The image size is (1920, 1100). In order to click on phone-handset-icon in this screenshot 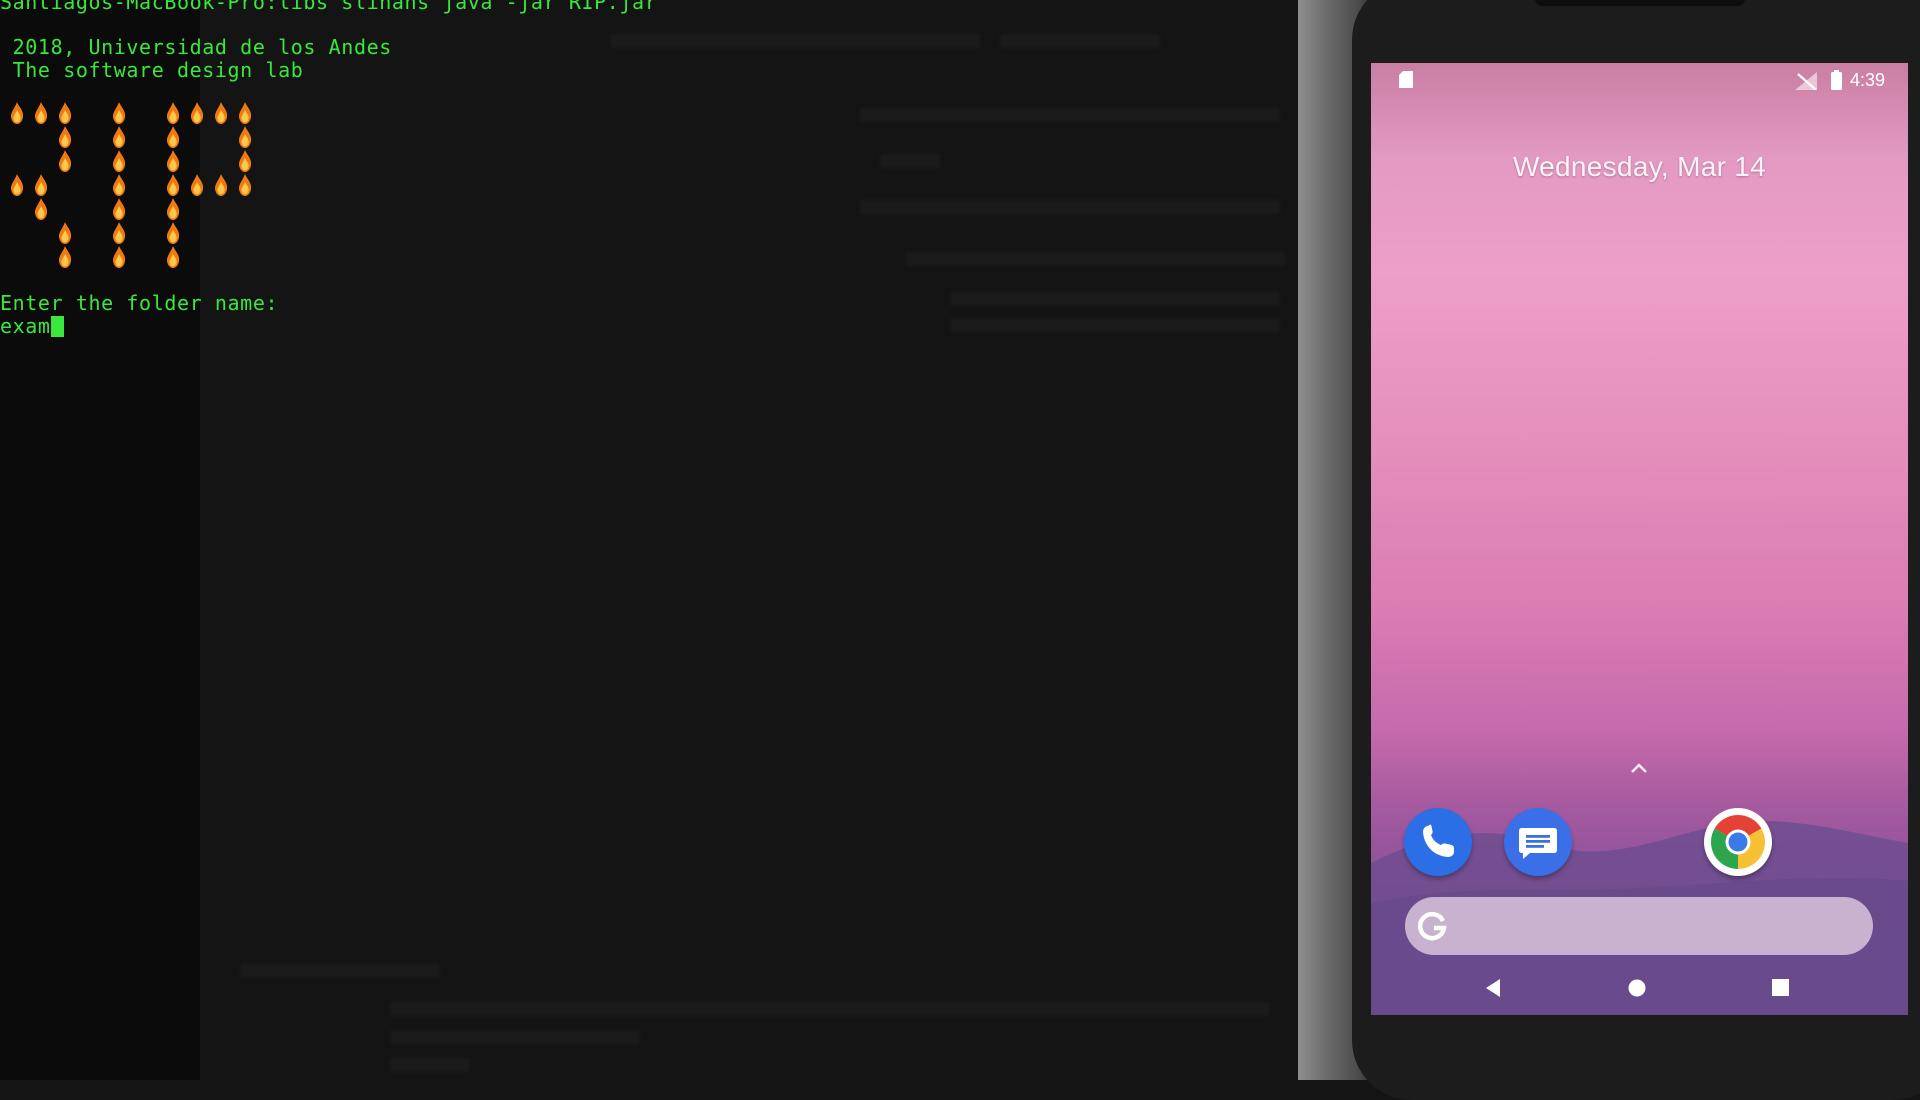, I will do `click(1438, 840)`.